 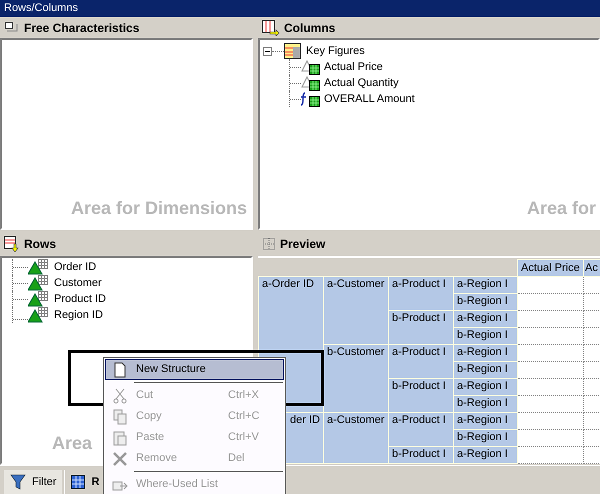 I want to click on collapse-toggle, so click(x=267, y=51).